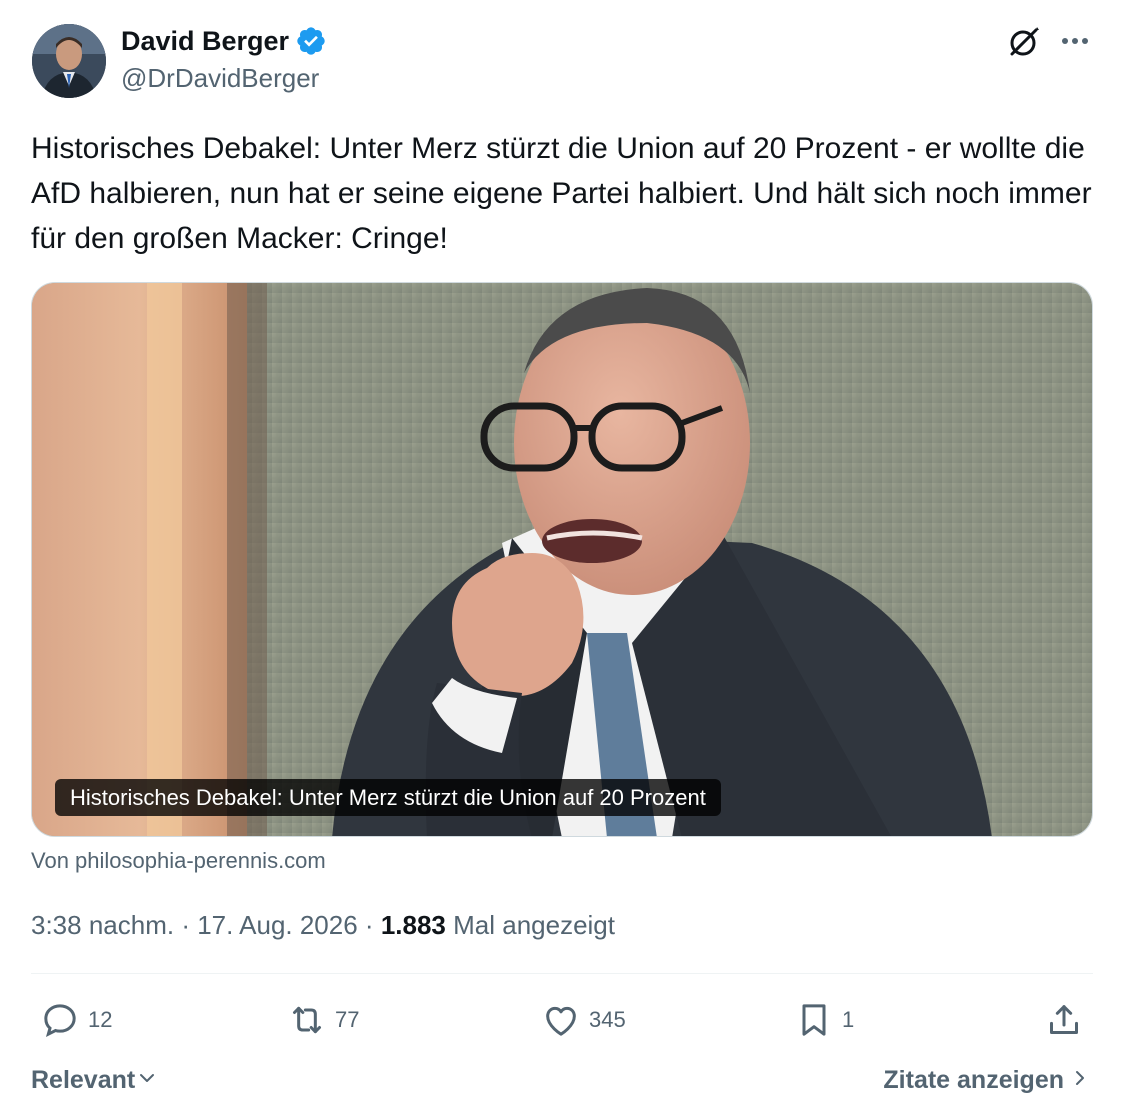 This screenshot has width=1123, height=1117. Describe the element at coordinates (973, 1080) in the screenshot. I see `quotes-label: Zitate anzeigen` at that location.